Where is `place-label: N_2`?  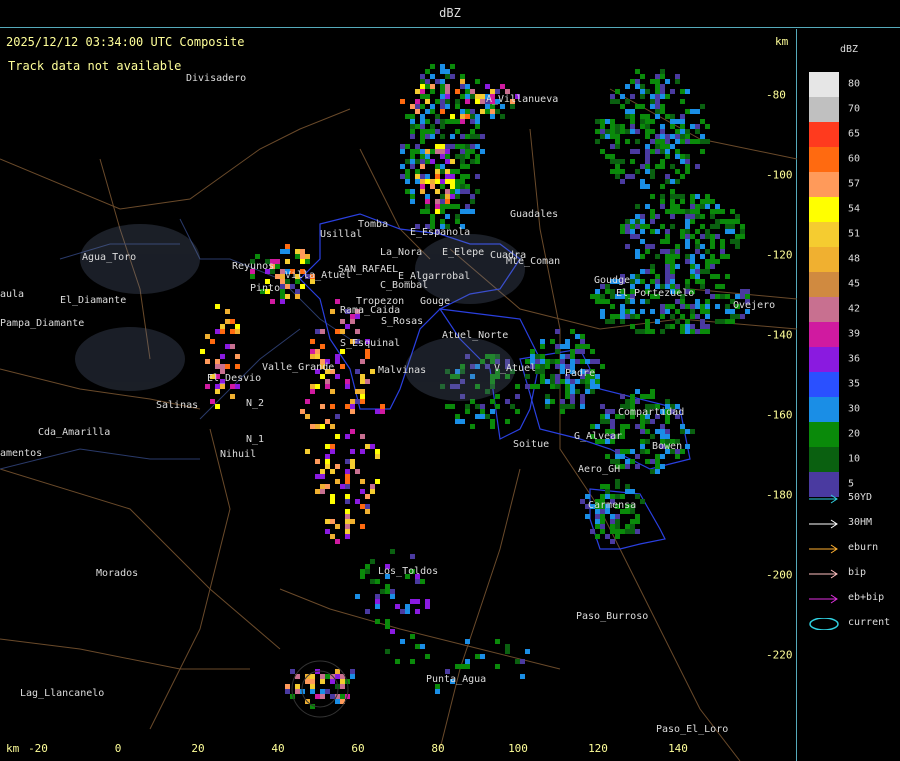 place-label: N_2 is located at coordinates (255, 403).